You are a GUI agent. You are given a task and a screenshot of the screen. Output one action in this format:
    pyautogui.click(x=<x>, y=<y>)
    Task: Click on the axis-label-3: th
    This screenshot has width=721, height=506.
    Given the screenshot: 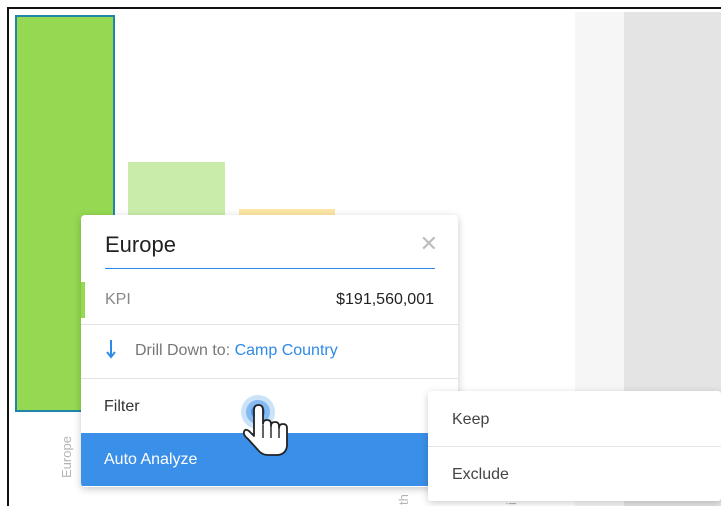 What is the action you would take?
    pyautogui.click(x=403, y=499)
    